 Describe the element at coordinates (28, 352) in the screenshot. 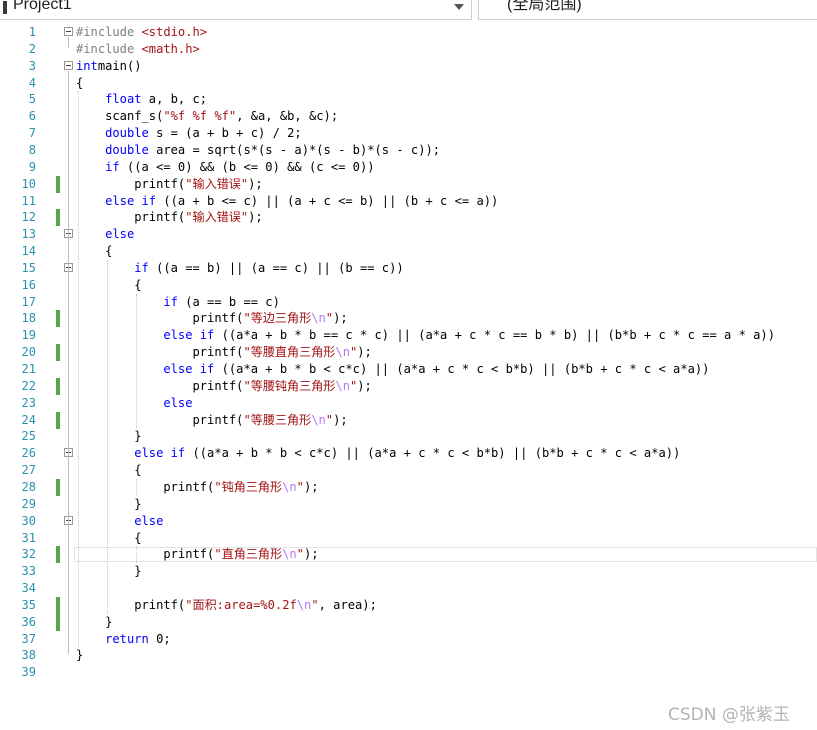

I see `line-number: 20` at that location.